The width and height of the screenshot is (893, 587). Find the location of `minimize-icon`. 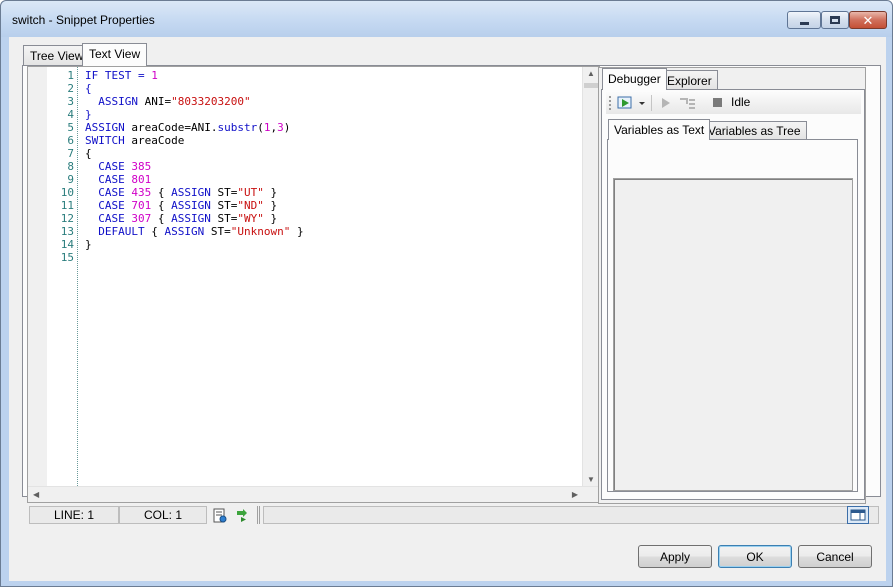

minimize-icon is located at coordinates (804, 23).